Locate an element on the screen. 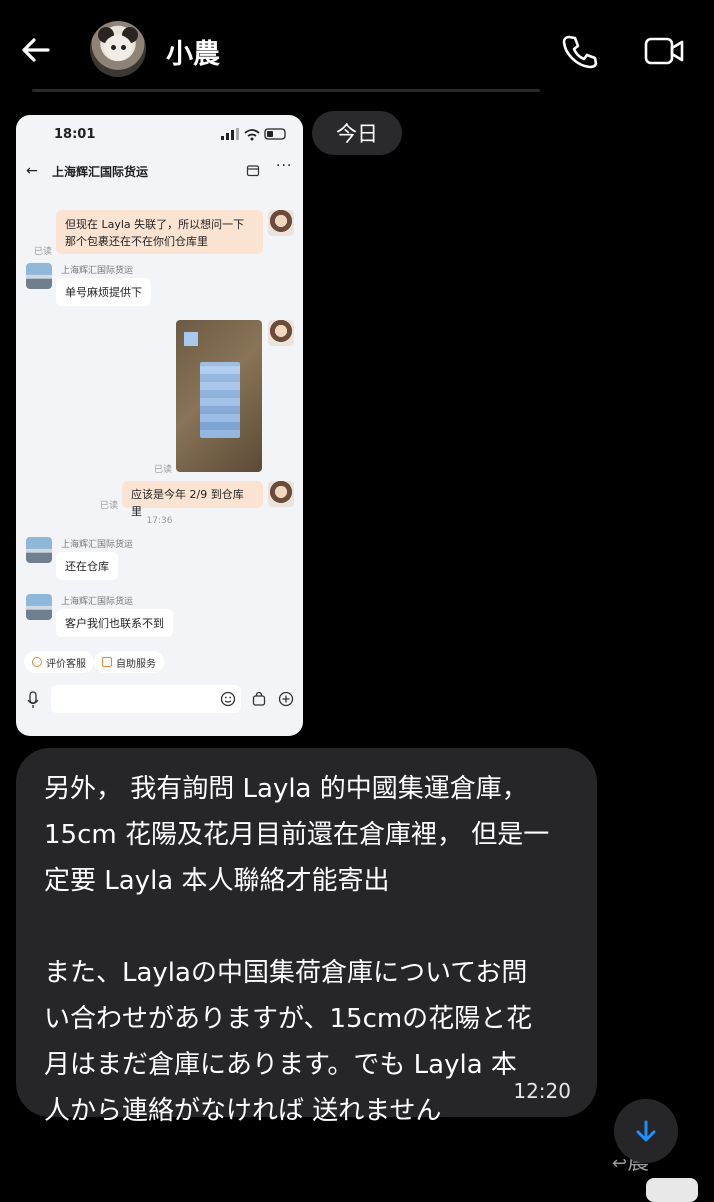  reply-arrow-icon: ↩ is located at coordinates (620, 1163).